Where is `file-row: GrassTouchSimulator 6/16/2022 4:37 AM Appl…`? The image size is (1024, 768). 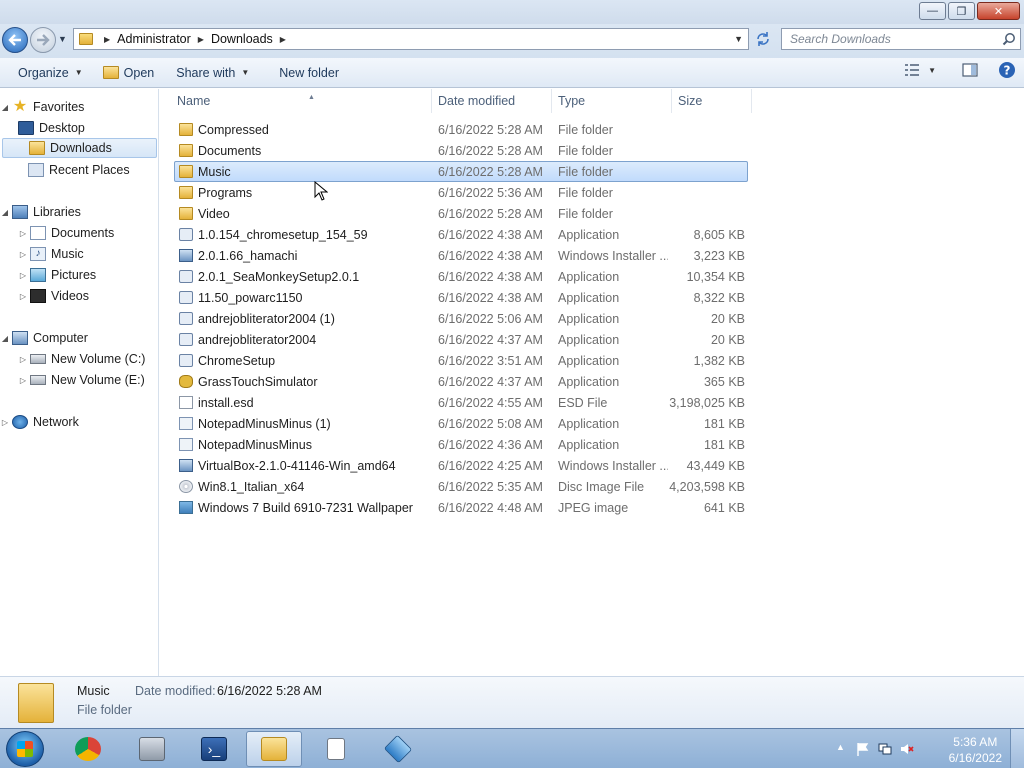
file-row: GrassTouchSimulator 6/16/2022 4:37 AM Appl… is located at coordinates (461, 381).